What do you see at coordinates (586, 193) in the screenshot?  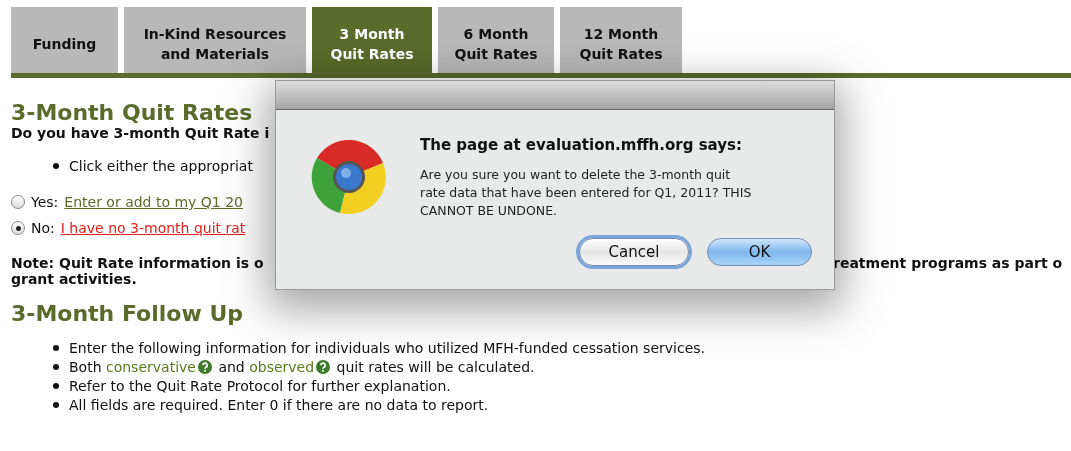 I see `dialog-message: Are you sure you want to delete the 3-month quit rate data that have been entered for Q1, 2011? THIS CANNOT BE UNDONE.` at bounding box center [586, 193].